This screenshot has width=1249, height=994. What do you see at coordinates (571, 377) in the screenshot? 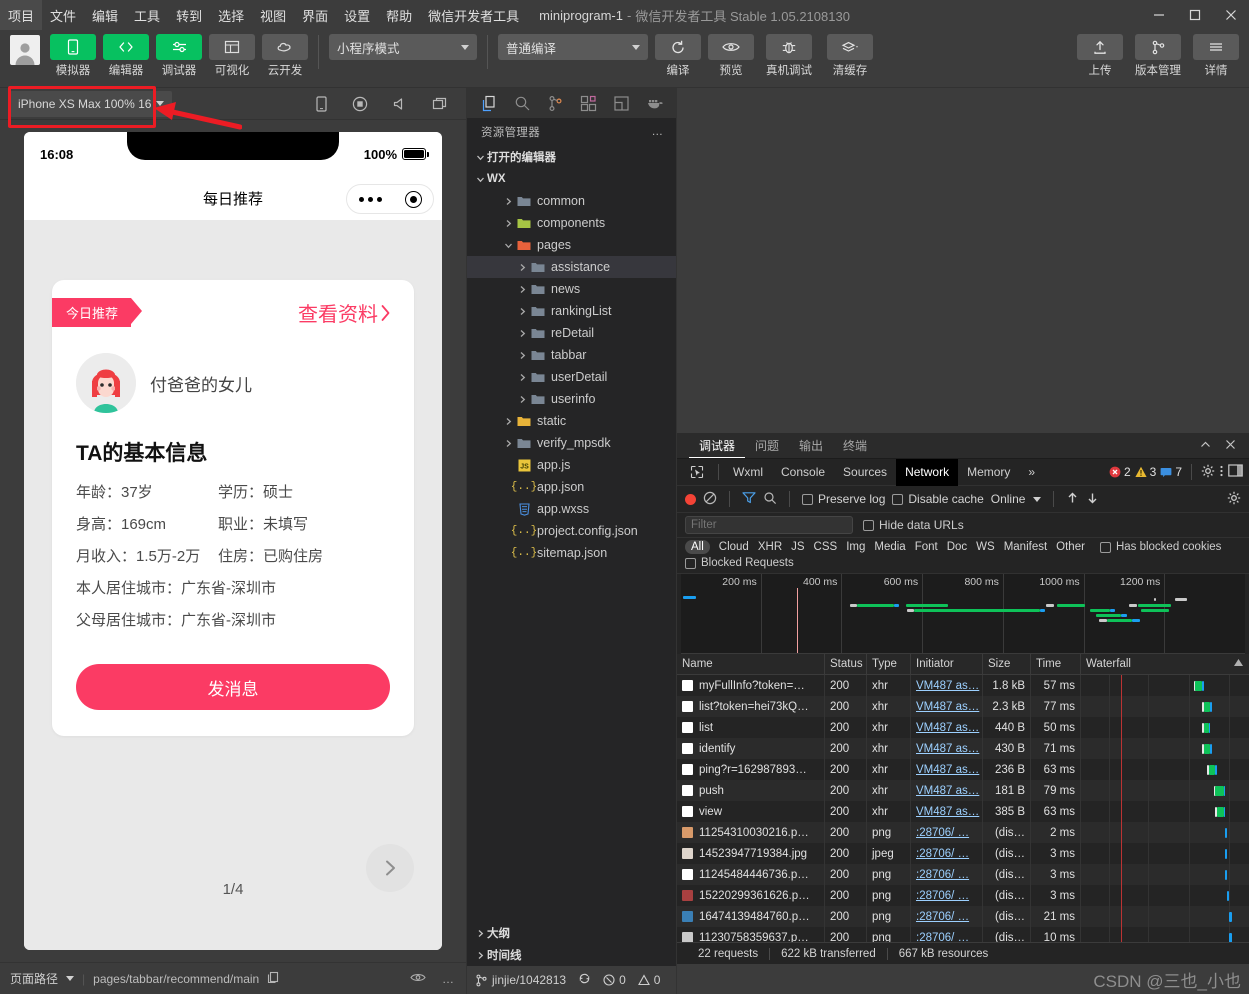
I see `tree-item-userdetail: userDetail` at bounding box center [571, 377].